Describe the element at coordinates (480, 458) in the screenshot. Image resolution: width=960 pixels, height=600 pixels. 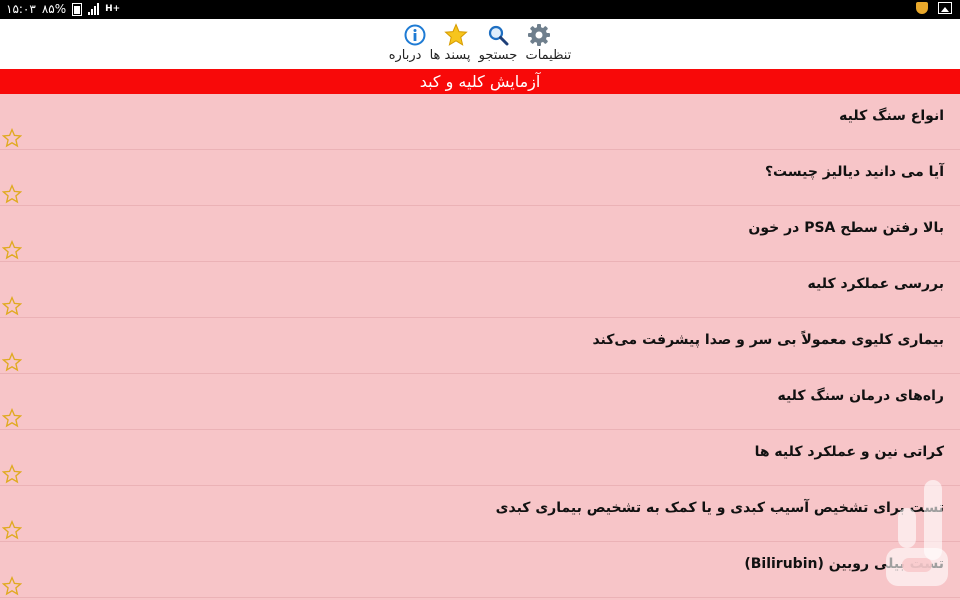
I see `list-item: کراتی نین و عملکرد کلیه ها` at that location.